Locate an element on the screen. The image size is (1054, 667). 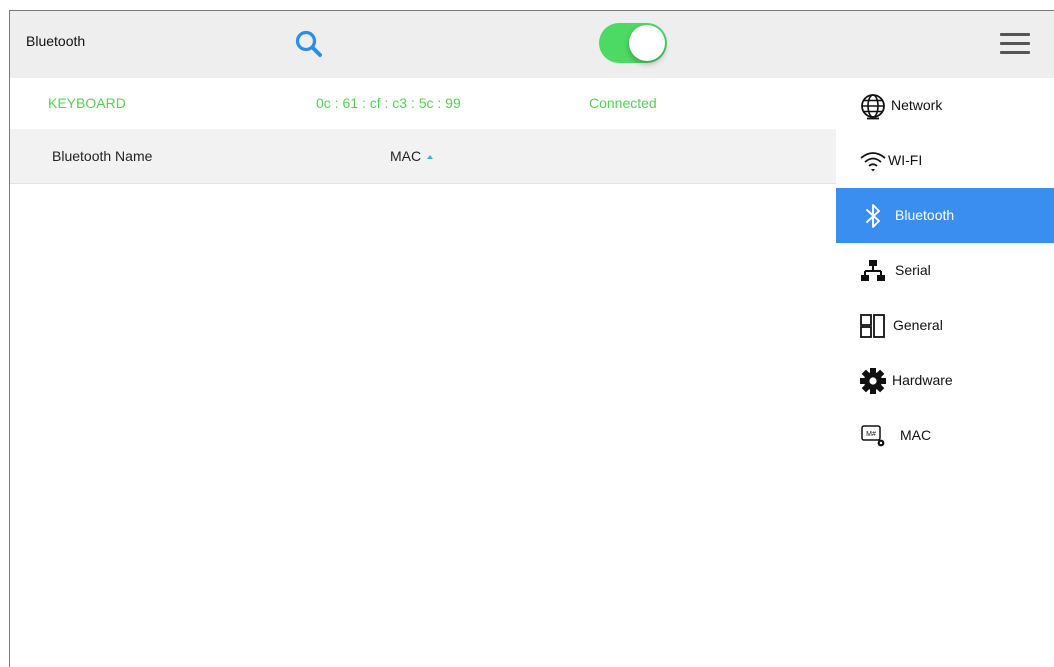
wifi-icon is located at coordinates (873, 162).